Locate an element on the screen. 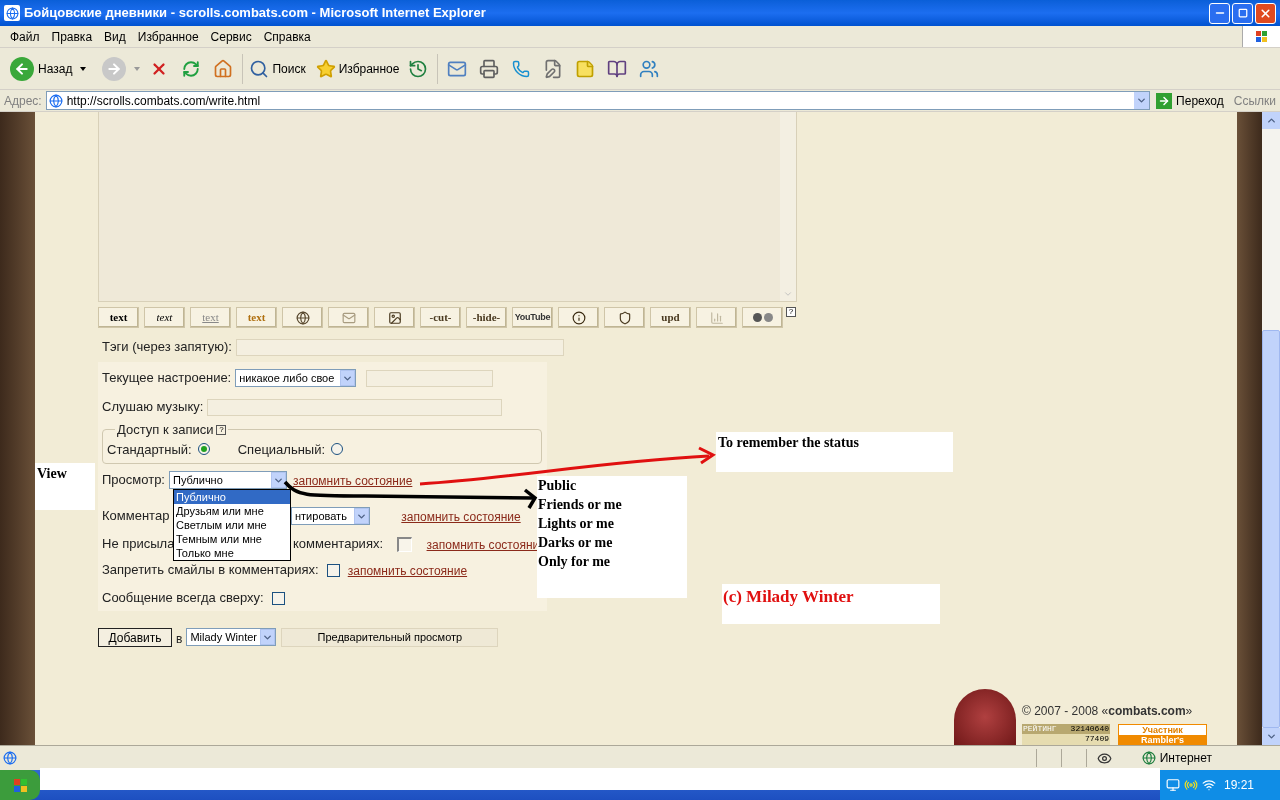  address-label: Адрес: is located at coordinates (23, 101).